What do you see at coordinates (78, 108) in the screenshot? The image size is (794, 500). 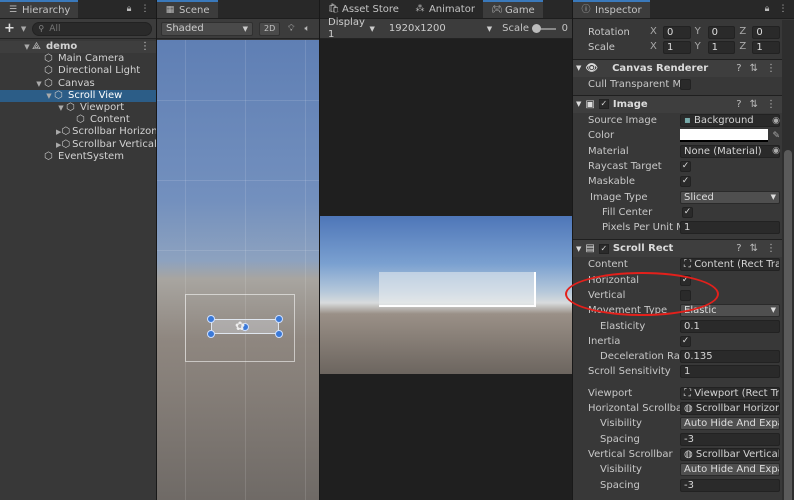 I see `tree-item-viewport: ▼ ⬡ Viewport` at bounding box center [78, 108].